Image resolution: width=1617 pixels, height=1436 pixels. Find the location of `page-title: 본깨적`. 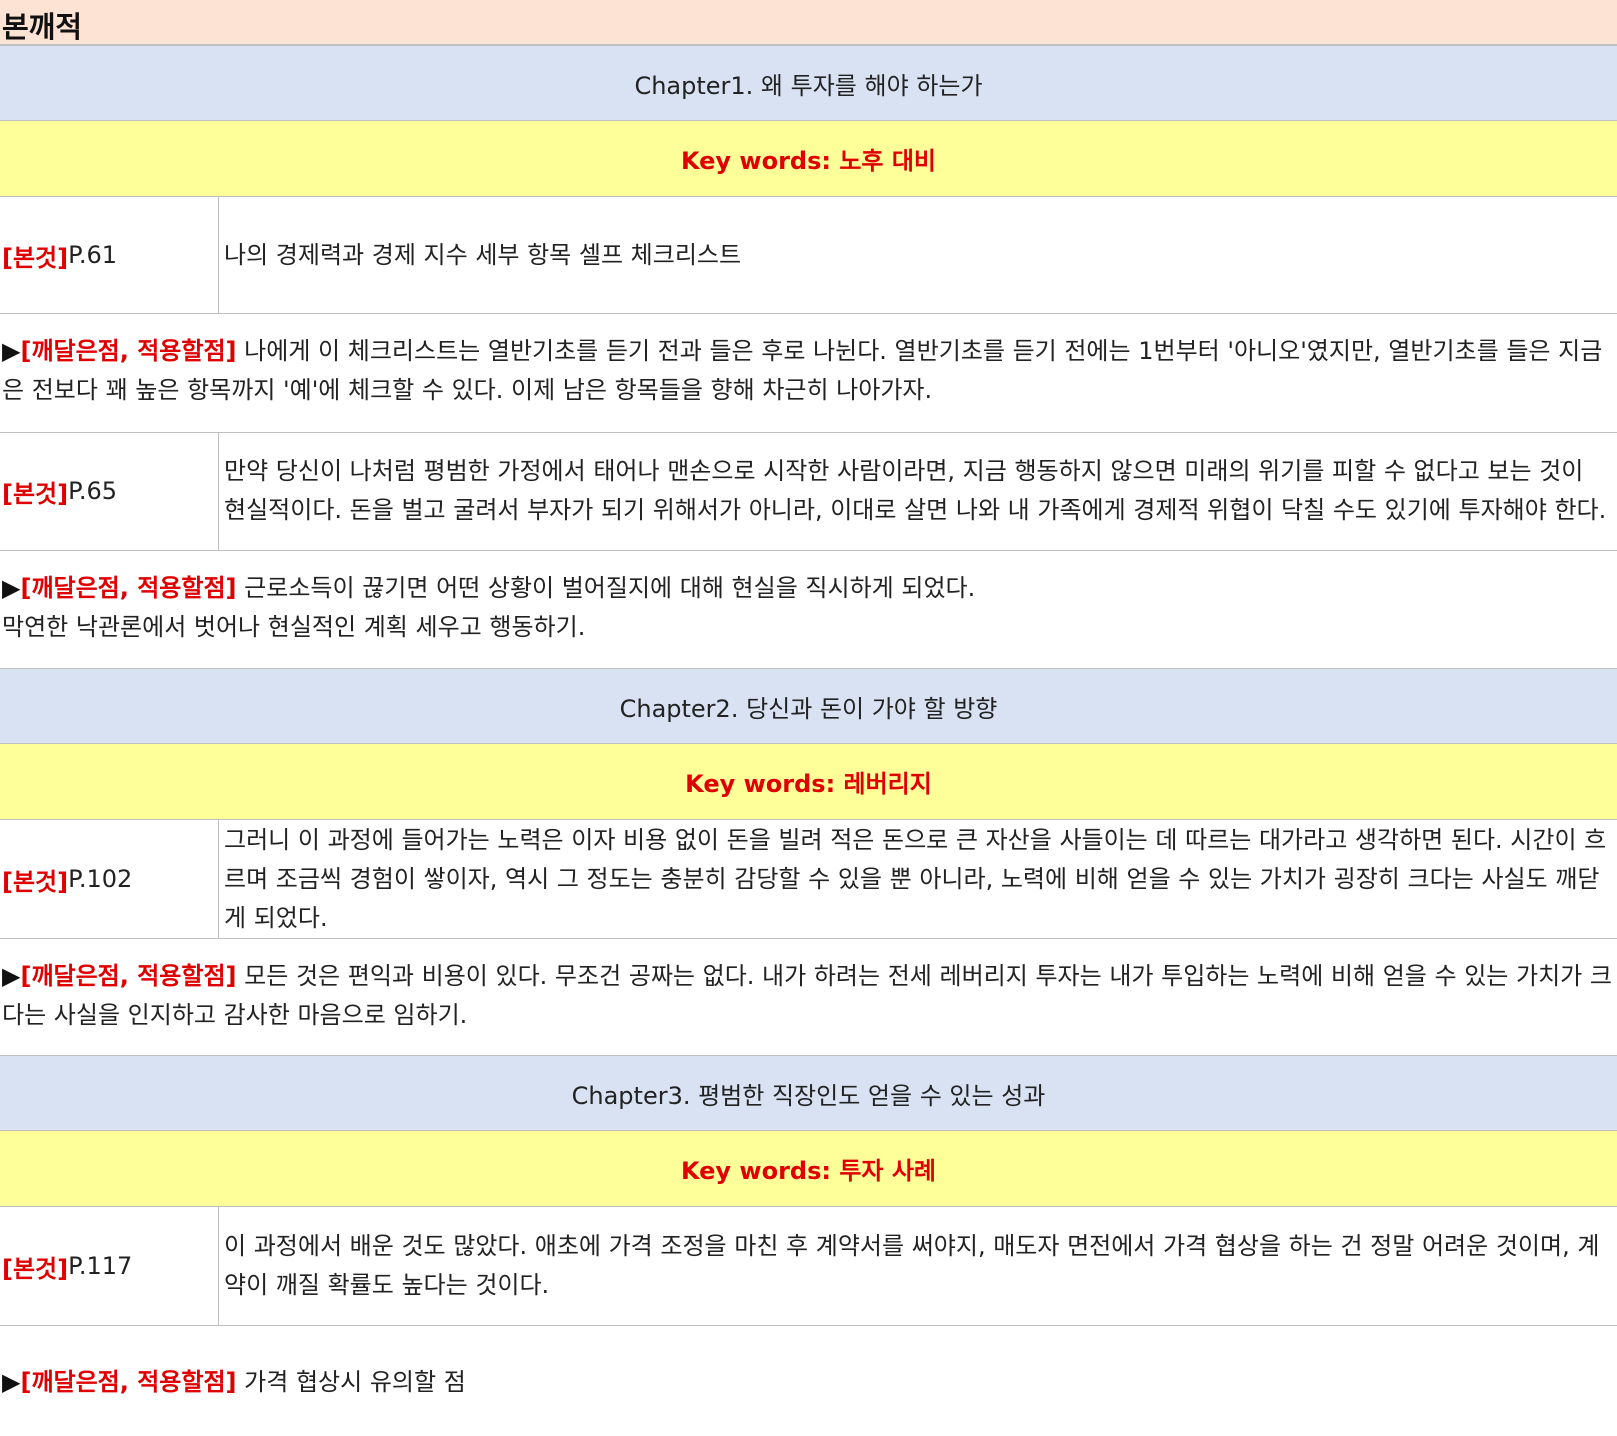

page-title: 본깨적 is located at coordinates (42, 27).